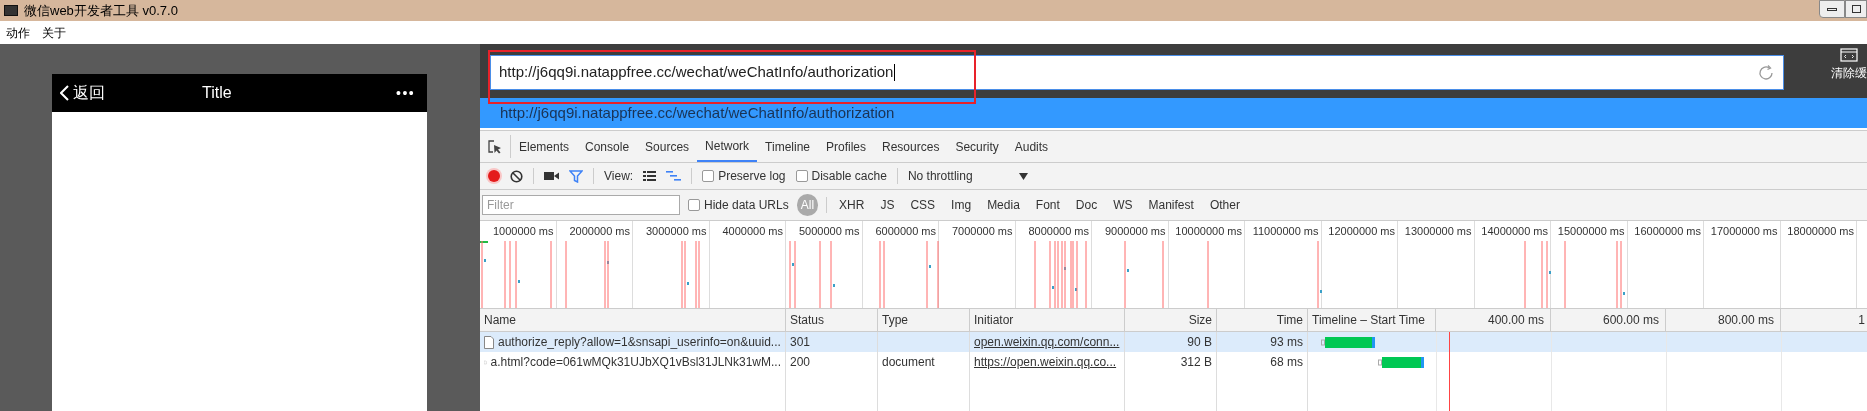 This screenshot has height=411, width=1867. What do you see at coordinates (1173, 342) in the screenshot?
I see `request-row: authorize_reply?allow=1&snsapi_userinfo=on&uuid... 301 open.weixin.qq.com/conn... 90 B 93 ms` at bounding box center [1173, 342].